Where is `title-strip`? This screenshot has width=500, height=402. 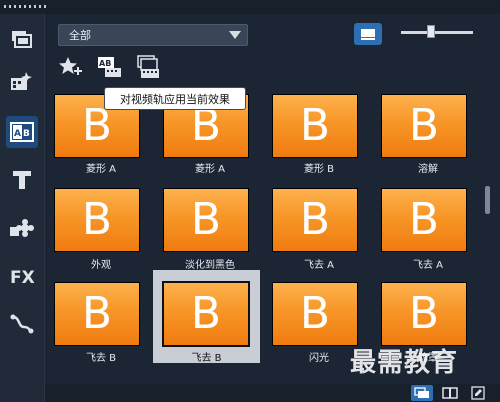 title-strip is located at coordinates (250, 7).